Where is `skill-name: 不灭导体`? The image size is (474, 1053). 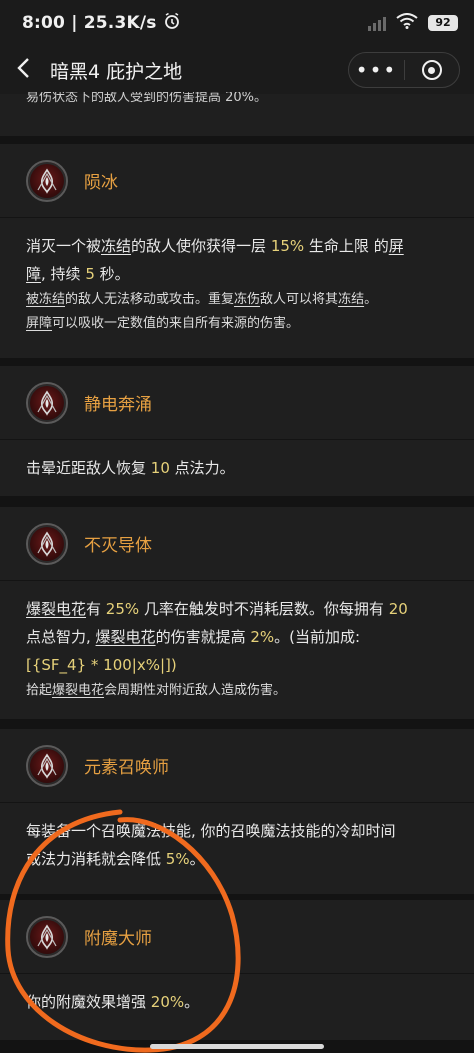 skill-name: 不灭导体 is located at coordinates (118, 546).